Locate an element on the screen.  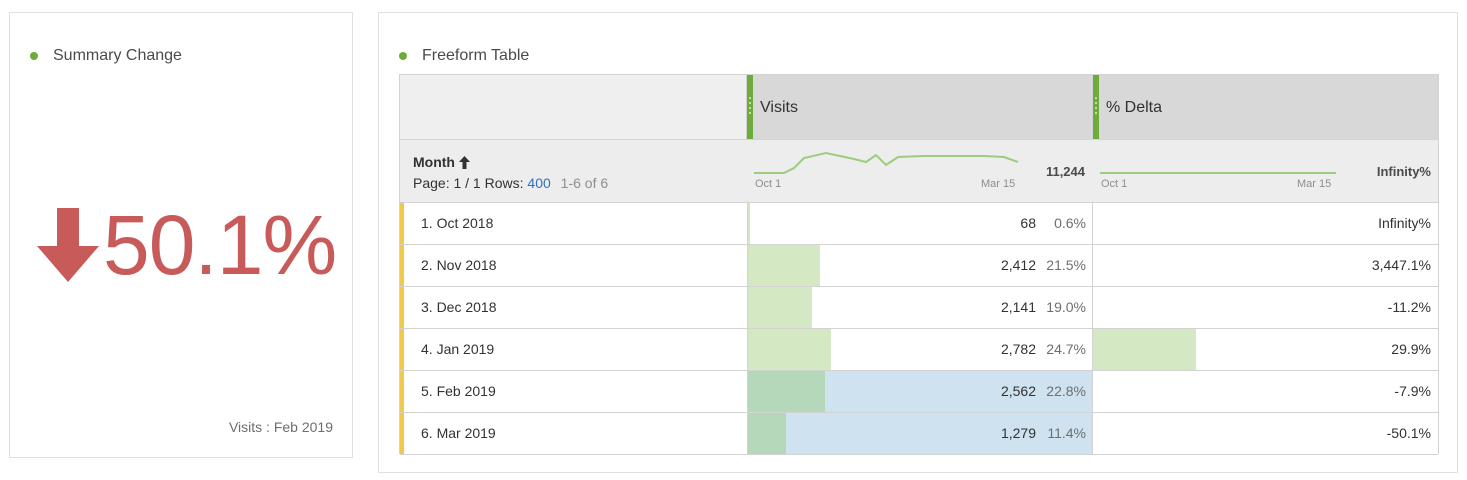
visits-value: 1,279 is located at coordinates (1018, 433).